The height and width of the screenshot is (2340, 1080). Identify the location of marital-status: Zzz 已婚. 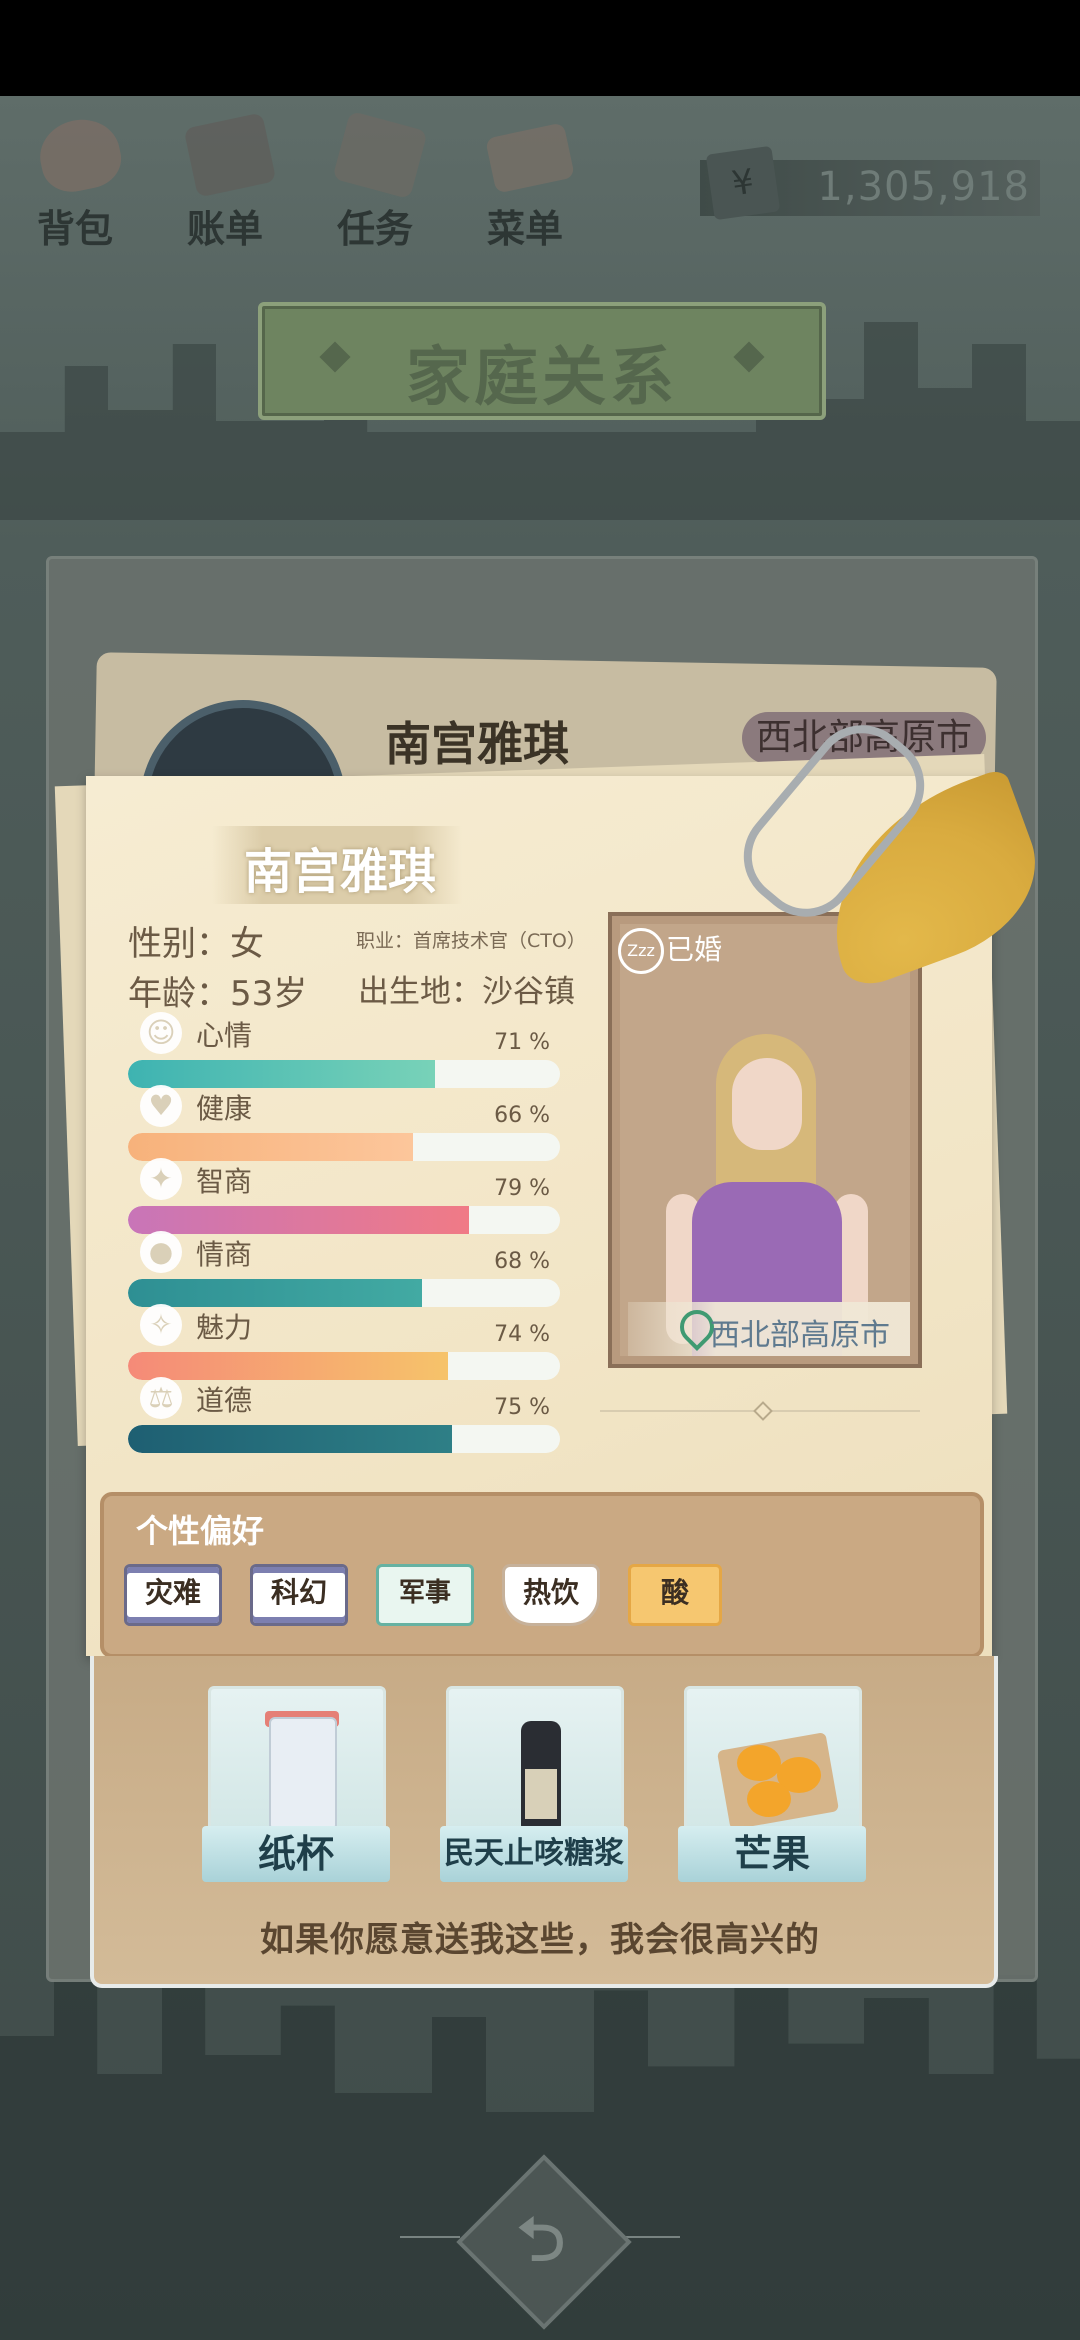
(712, 950).